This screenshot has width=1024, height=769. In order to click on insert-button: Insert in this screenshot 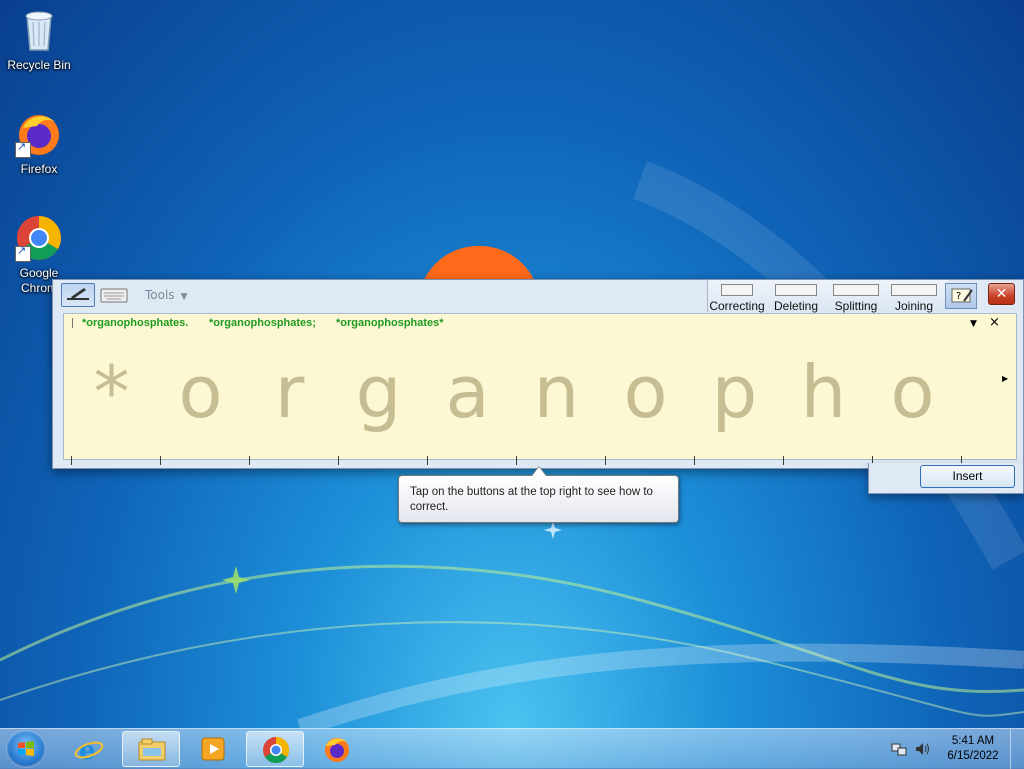, I will do `click(967, 476)`.